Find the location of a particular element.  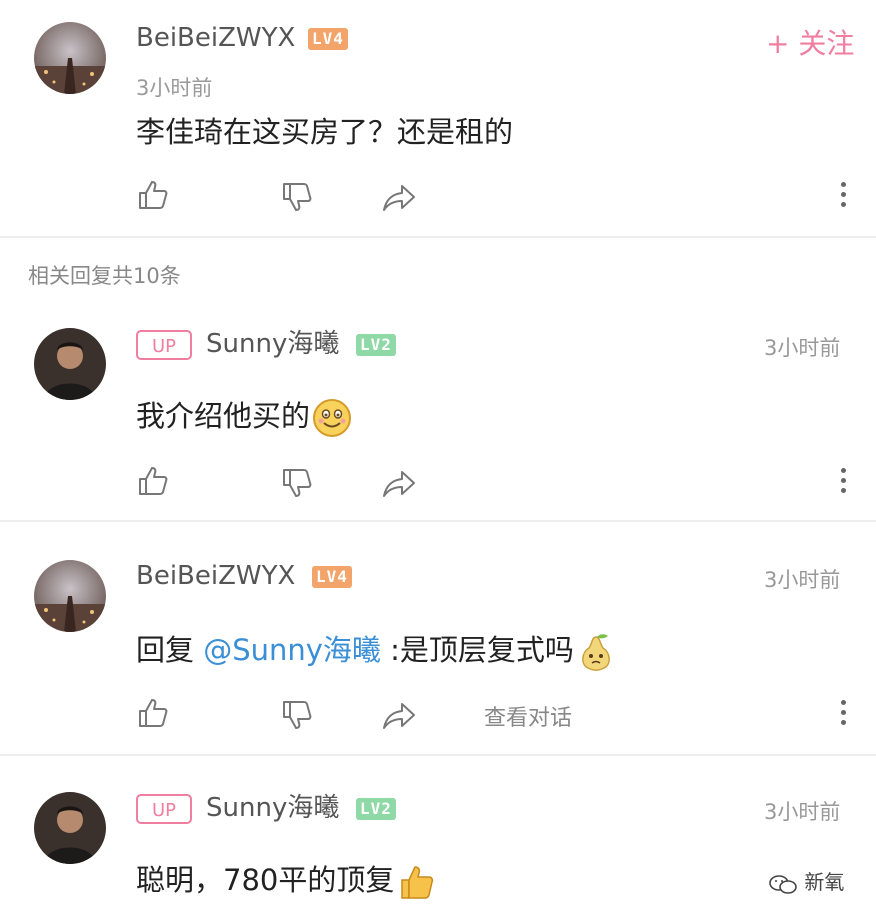

smile-emoji-icon is located at coordinates (332, 418).